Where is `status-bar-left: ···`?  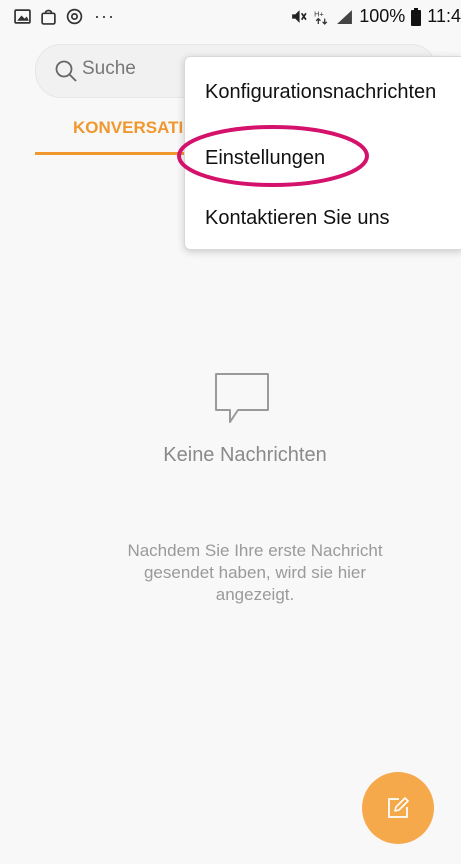
status-bar-left: ··· is located at coordinates (64, 16).